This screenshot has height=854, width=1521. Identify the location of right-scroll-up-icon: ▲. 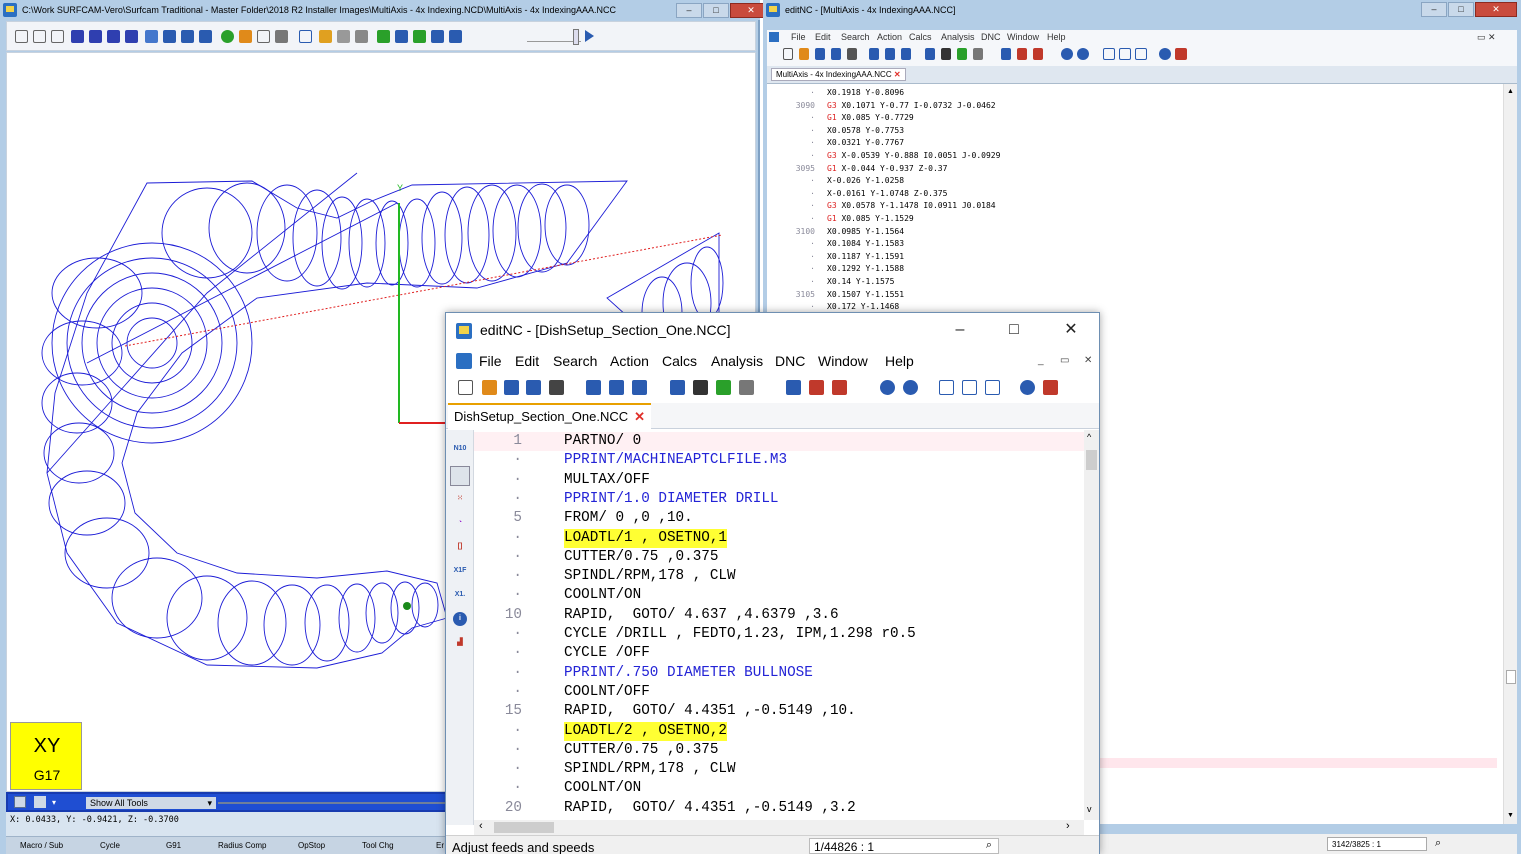
(1510, 91).